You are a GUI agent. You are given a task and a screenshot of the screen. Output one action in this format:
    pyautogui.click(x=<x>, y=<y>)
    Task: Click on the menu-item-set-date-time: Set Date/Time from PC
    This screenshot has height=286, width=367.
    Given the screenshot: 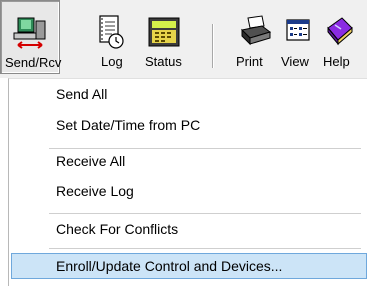 What is the action you would take?
    pyautogui.click(x=189, y=125)
    